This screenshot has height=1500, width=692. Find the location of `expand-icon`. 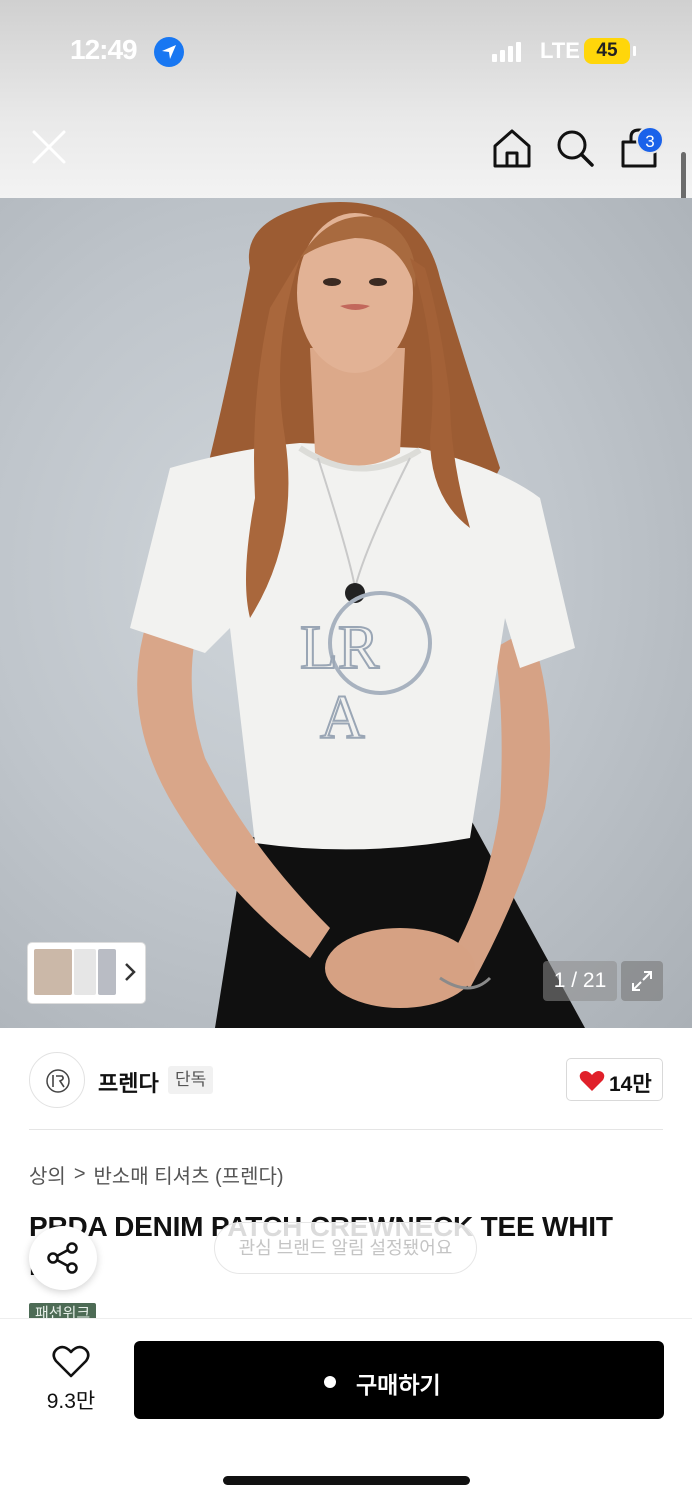

expand-icon is located at coordinates (642, 981).